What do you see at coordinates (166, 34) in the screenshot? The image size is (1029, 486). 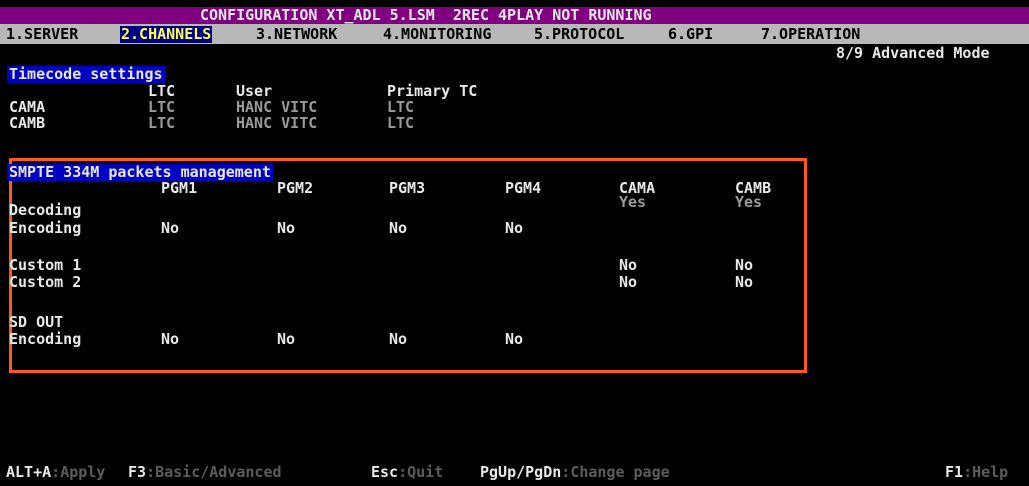 I see `tab-channels: 2.CHANNELS` at bounding box center [166, 34].